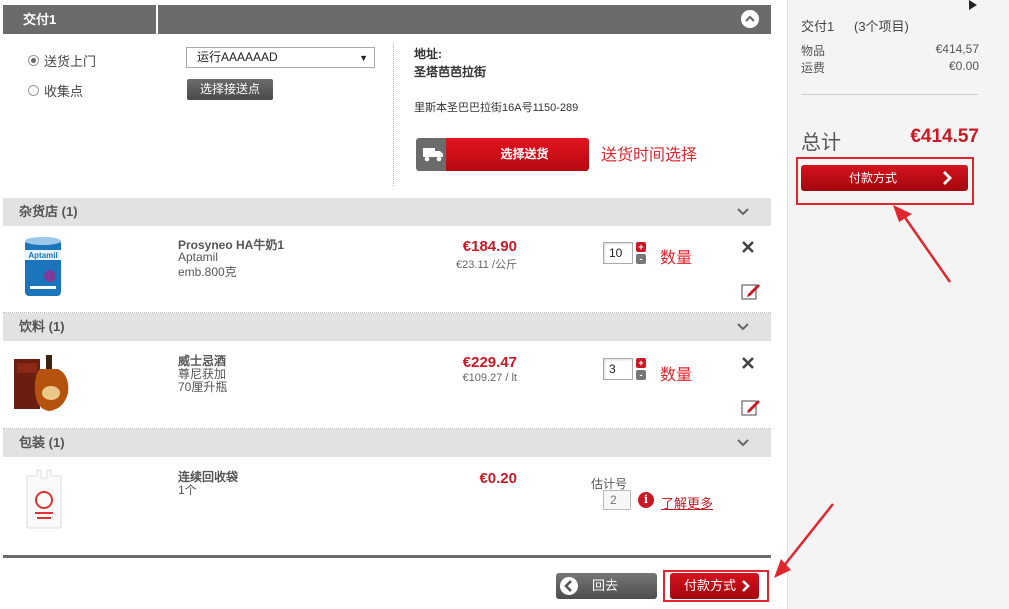 The width and height of the screenshot is (1009, 609). I want to click on product-brand: Aptamil, so click(198, 257).